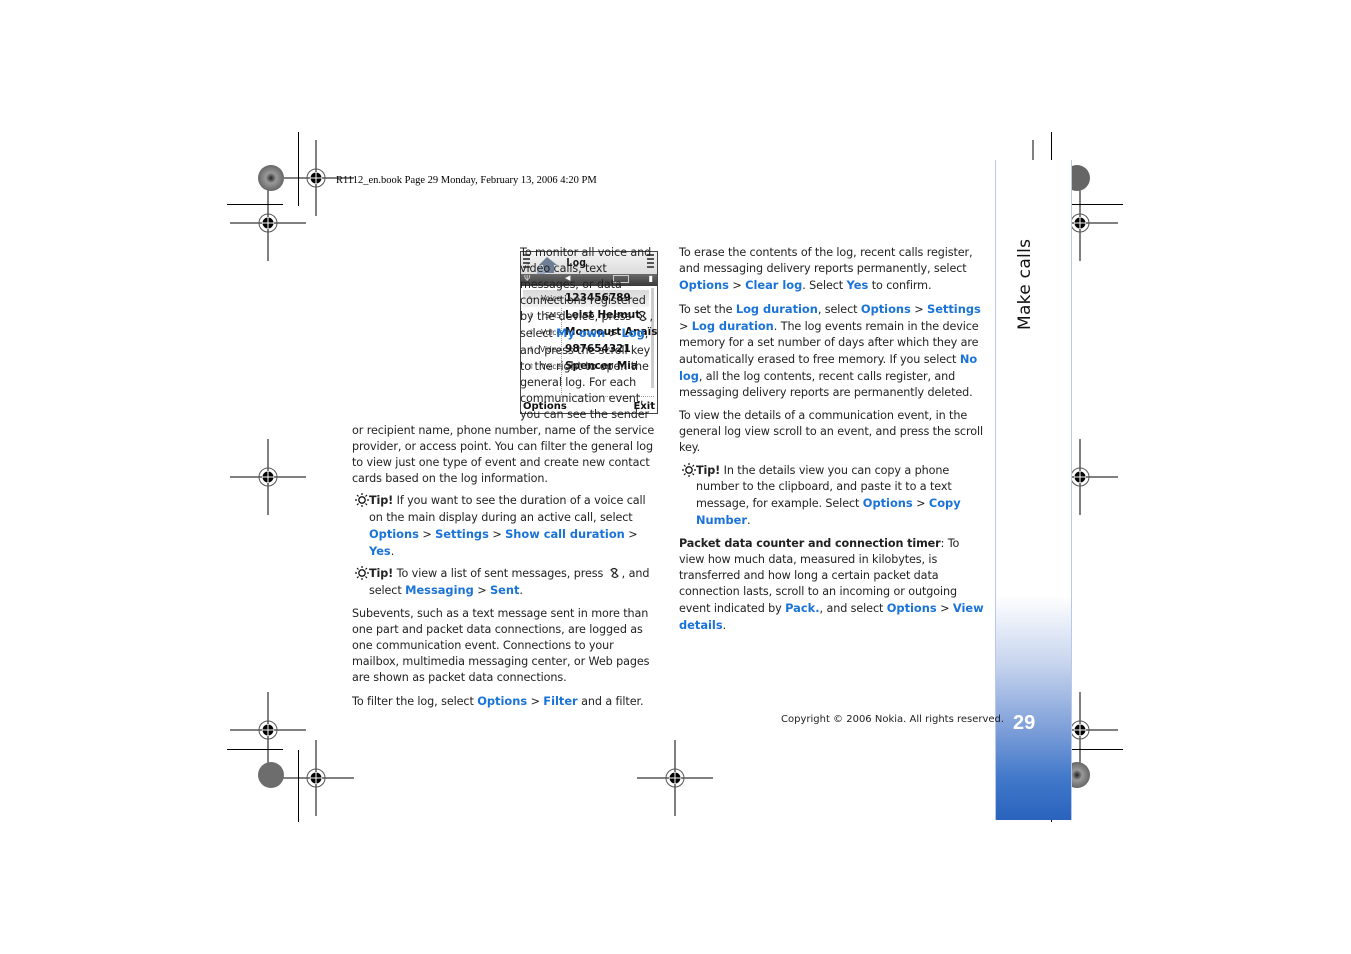 This screenshot has width=1351, height=954. What do you see at coordinates (1024, 723) in the screenshot?
I see `page-number: 29` at bounding box center [1024, 723].